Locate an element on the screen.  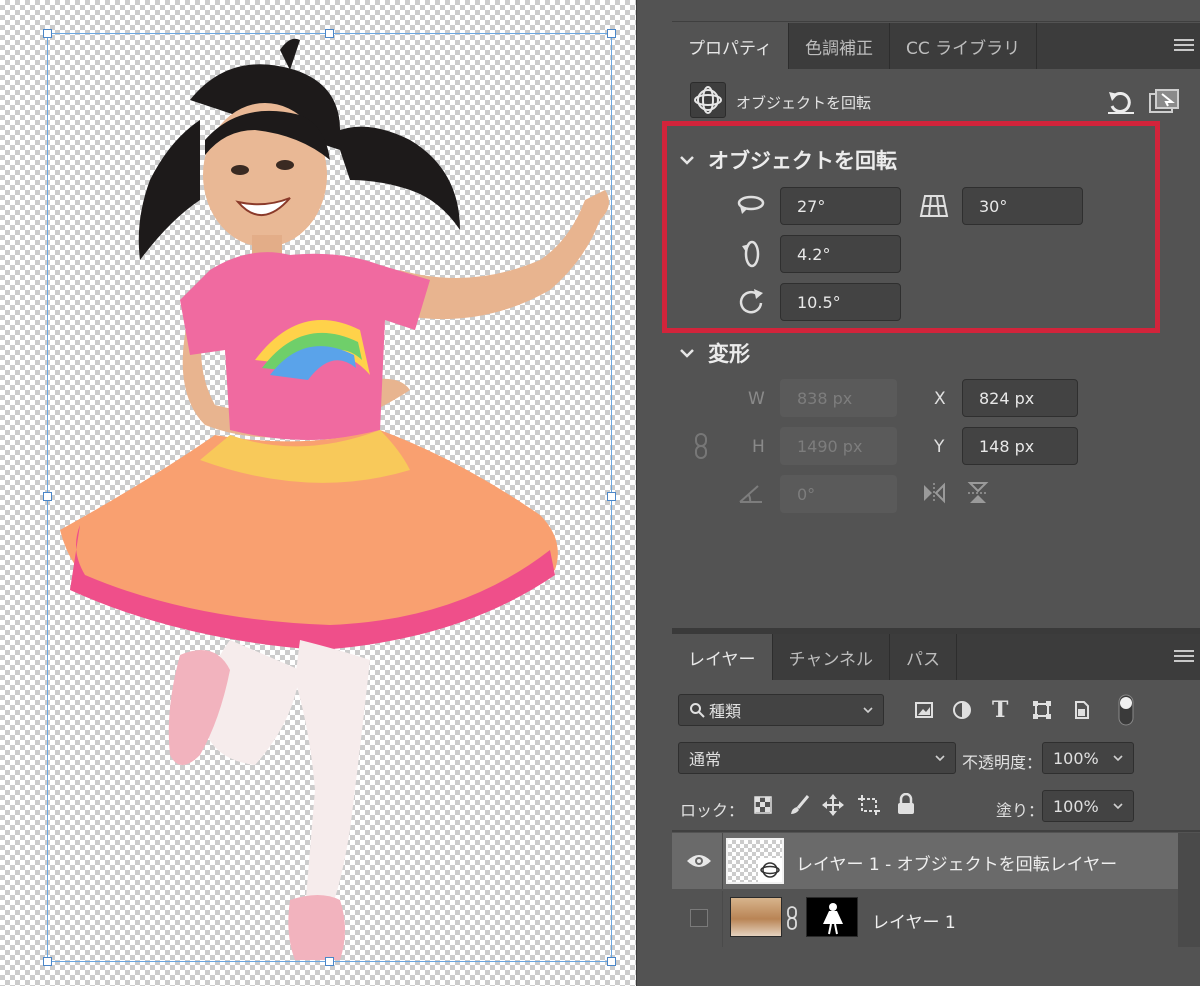
layers-scrollbar is located at coordinates (1189, 890).